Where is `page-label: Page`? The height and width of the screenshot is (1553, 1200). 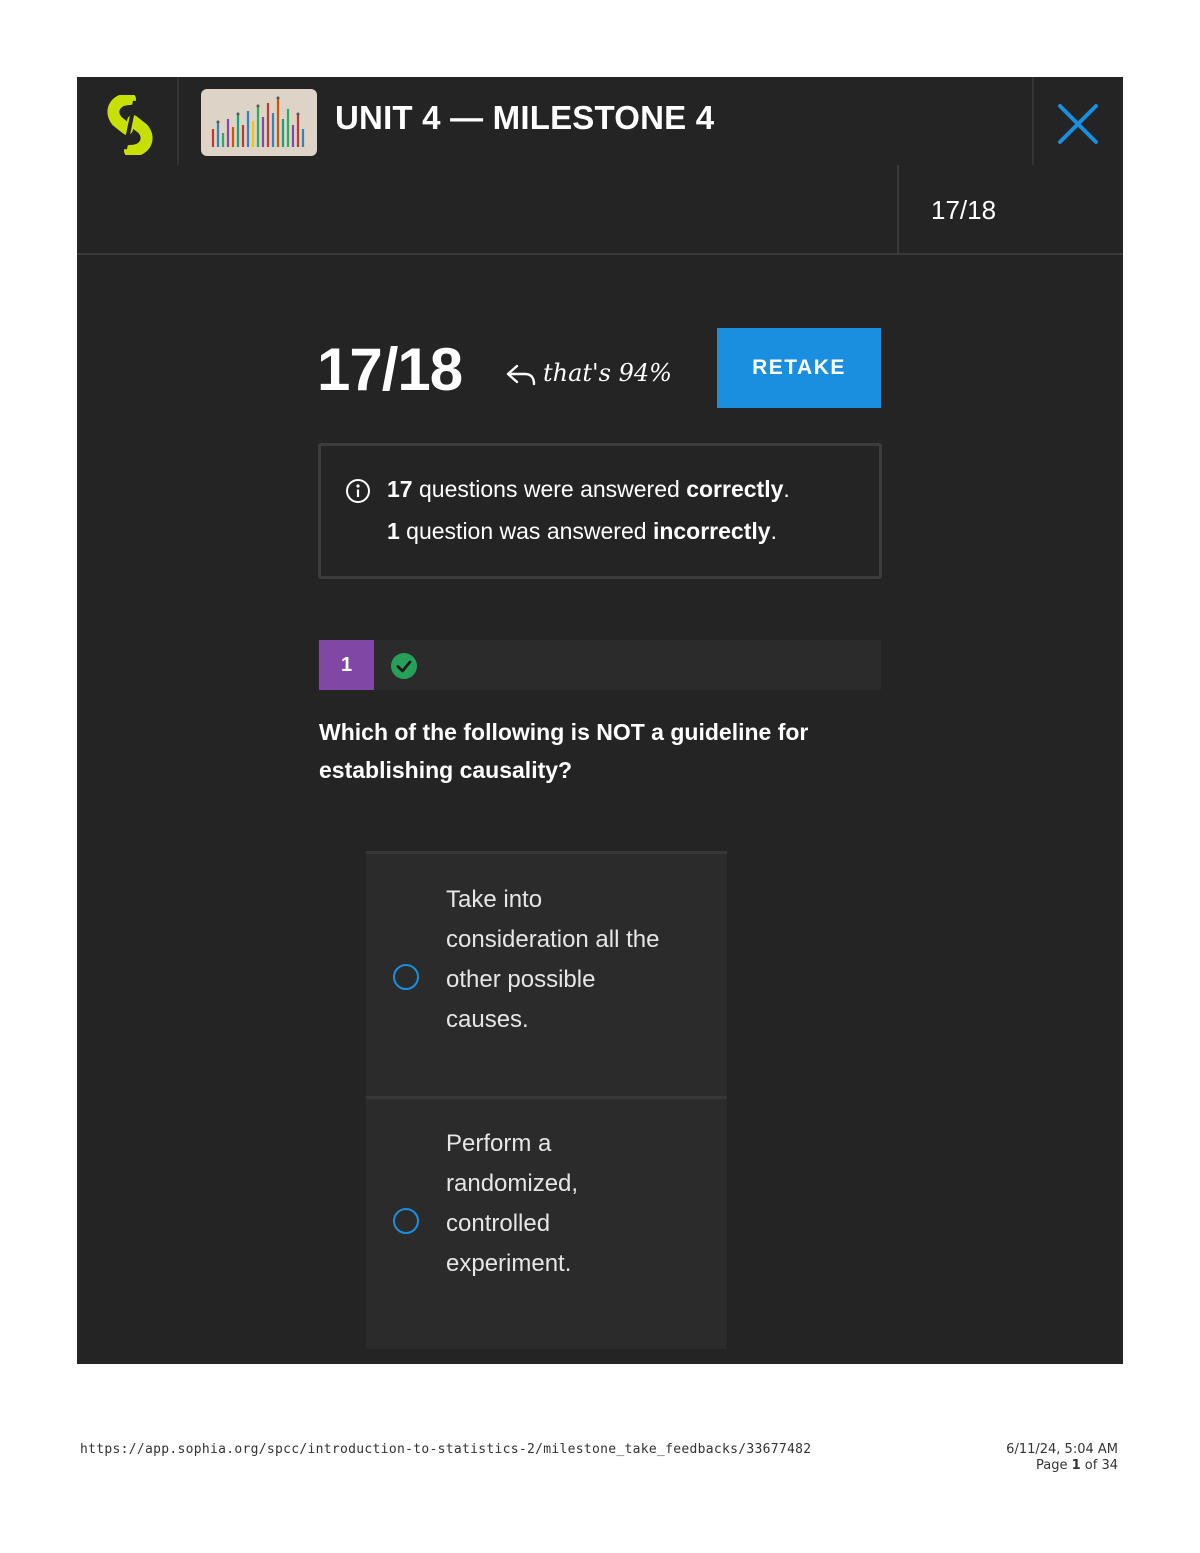 page-label: Page is located at coordinates (1054, 1465).